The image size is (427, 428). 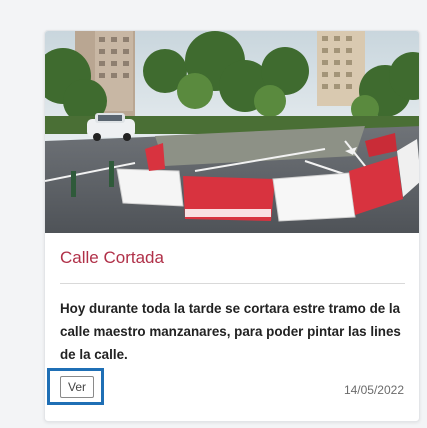 I want to click on card-title: Calle Cortada, so click(x=112, y=257).